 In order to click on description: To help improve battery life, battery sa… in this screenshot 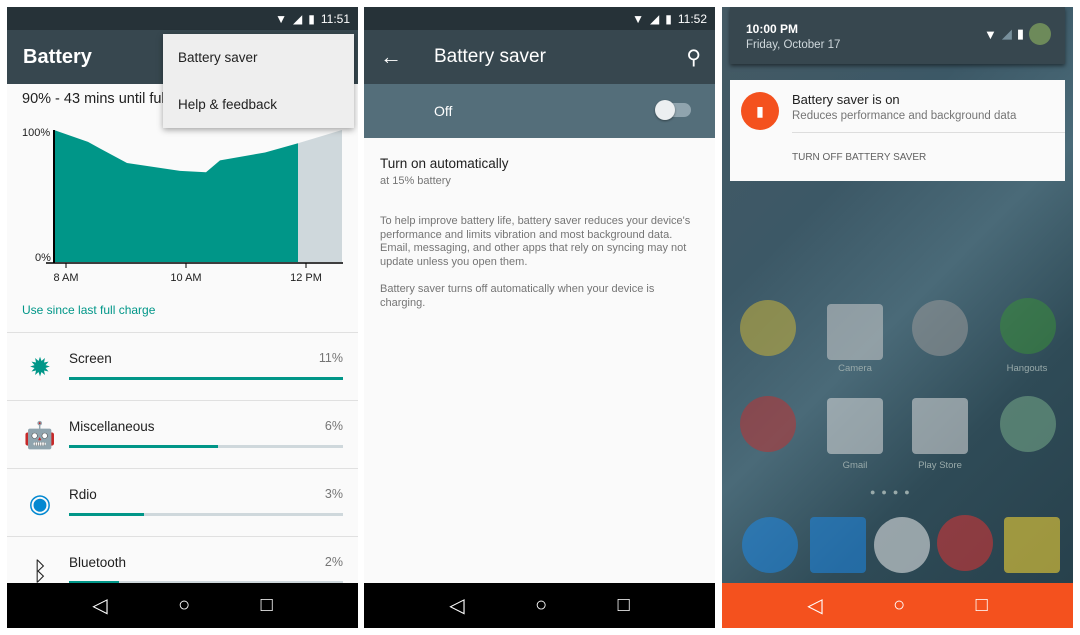, I will do `click(535, 241)`.